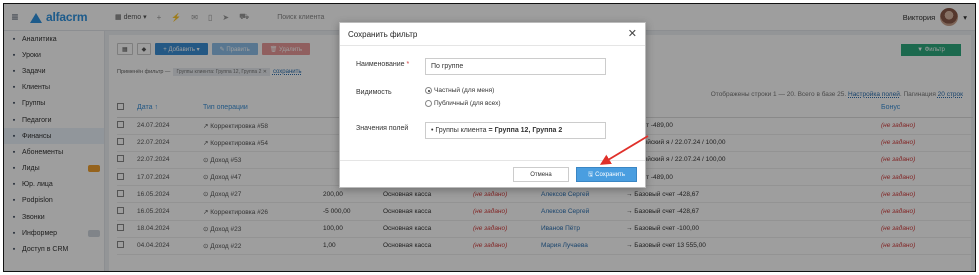 This screenshot has height=275, width=979. What do you see at coordinates (428, 90) in the screenshot?
I see `private-radio` at bounding box center [428, 90].